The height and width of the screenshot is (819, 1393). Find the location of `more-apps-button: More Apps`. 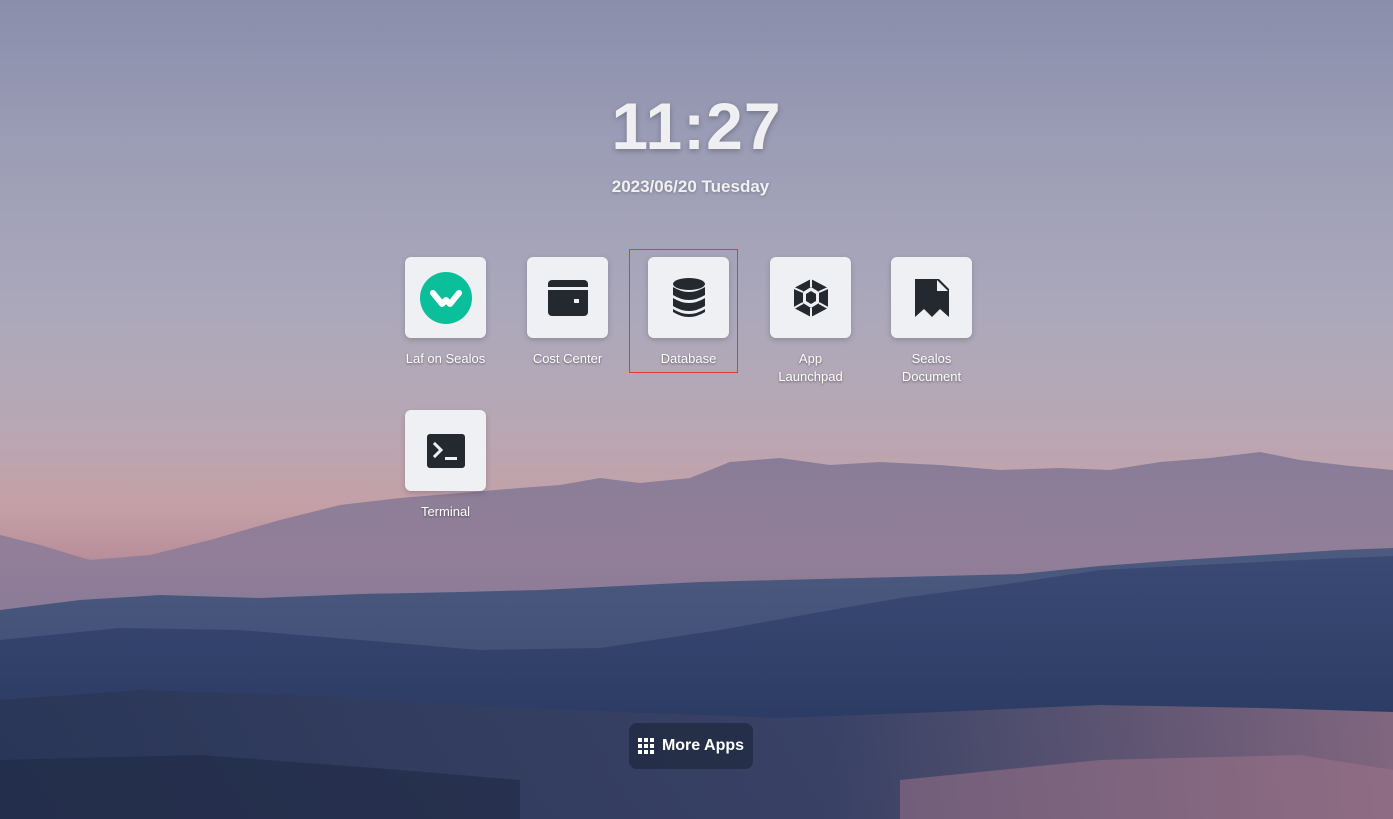

more-apps-button: More Apps is located at coordinates (691, 746).